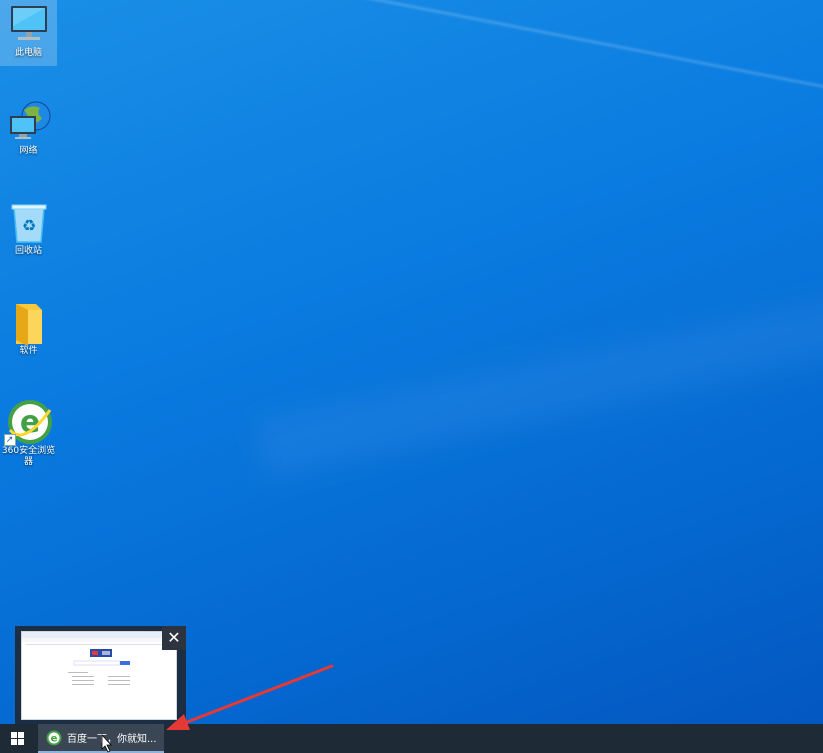 This screenshot has height=753, width=823. What do you see at coordinates (28, 456) in the screenshot?
I see `desktop-icon-label: 360安全浏览器` at bounding box center [28, 456].